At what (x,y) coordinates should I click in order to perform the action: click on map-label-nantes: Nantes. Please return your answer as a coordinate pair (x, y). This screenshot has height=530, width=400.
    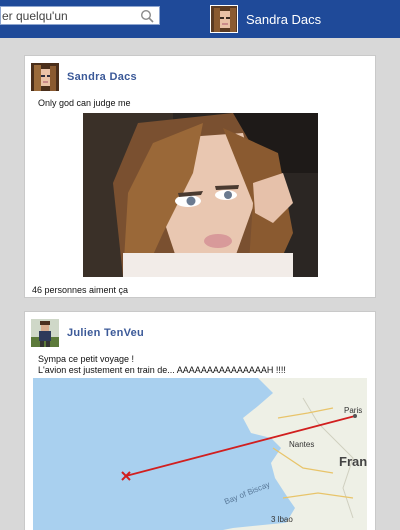
    Looking at the image, I should click on (302, 444).